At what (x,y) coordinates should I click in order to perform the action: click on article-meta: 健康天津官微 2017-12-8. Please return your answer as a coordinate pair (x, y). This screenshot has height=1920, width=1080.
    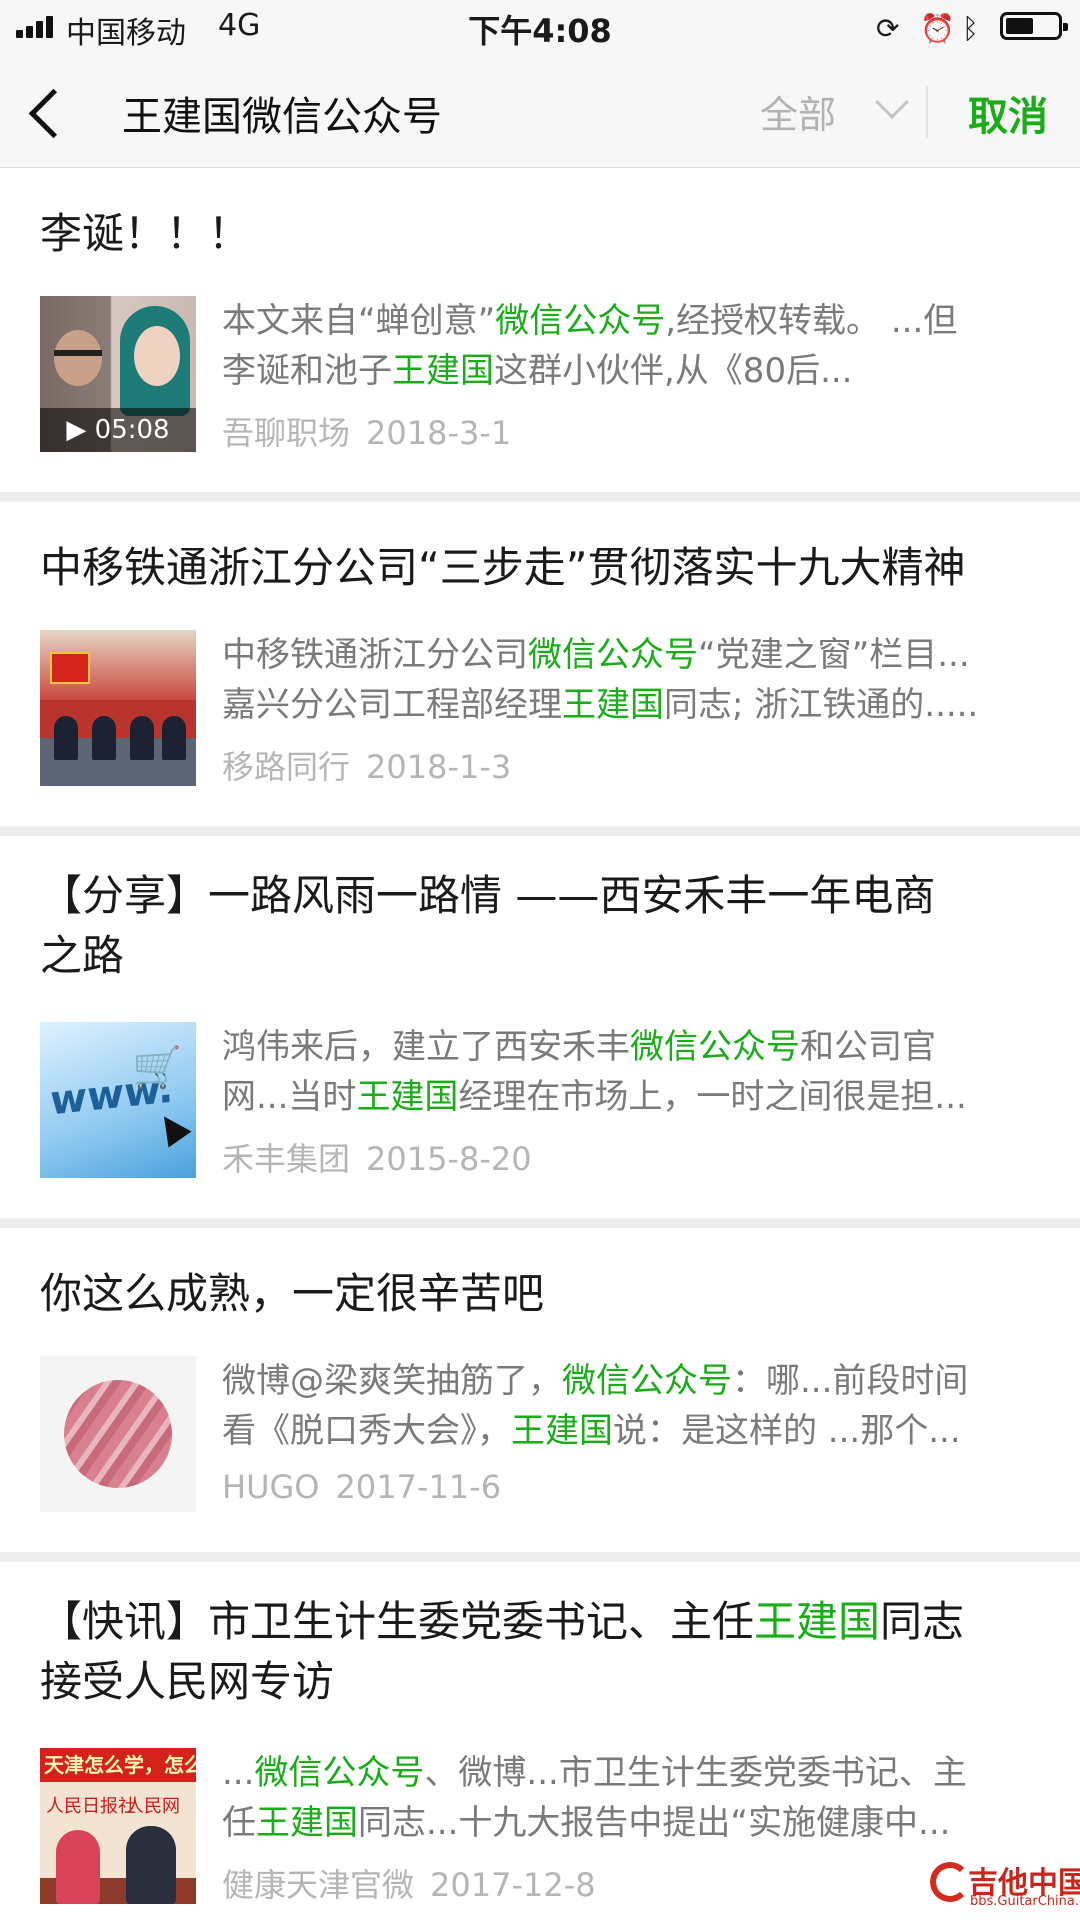
    Looking at the image, I should click on (409, 1883).